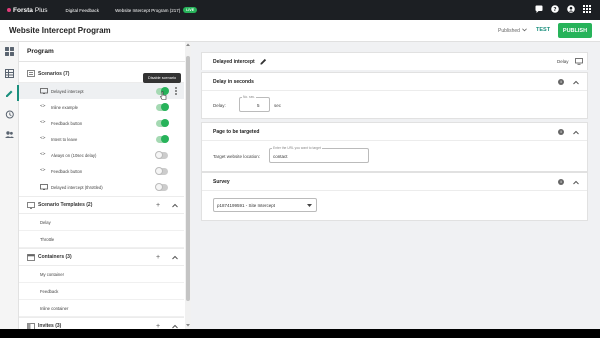  What do you see at coordinates (394, 82) in the screenshot?
I see `delay-card-header: Delay in seconds i` at bounding box center [394, 82].